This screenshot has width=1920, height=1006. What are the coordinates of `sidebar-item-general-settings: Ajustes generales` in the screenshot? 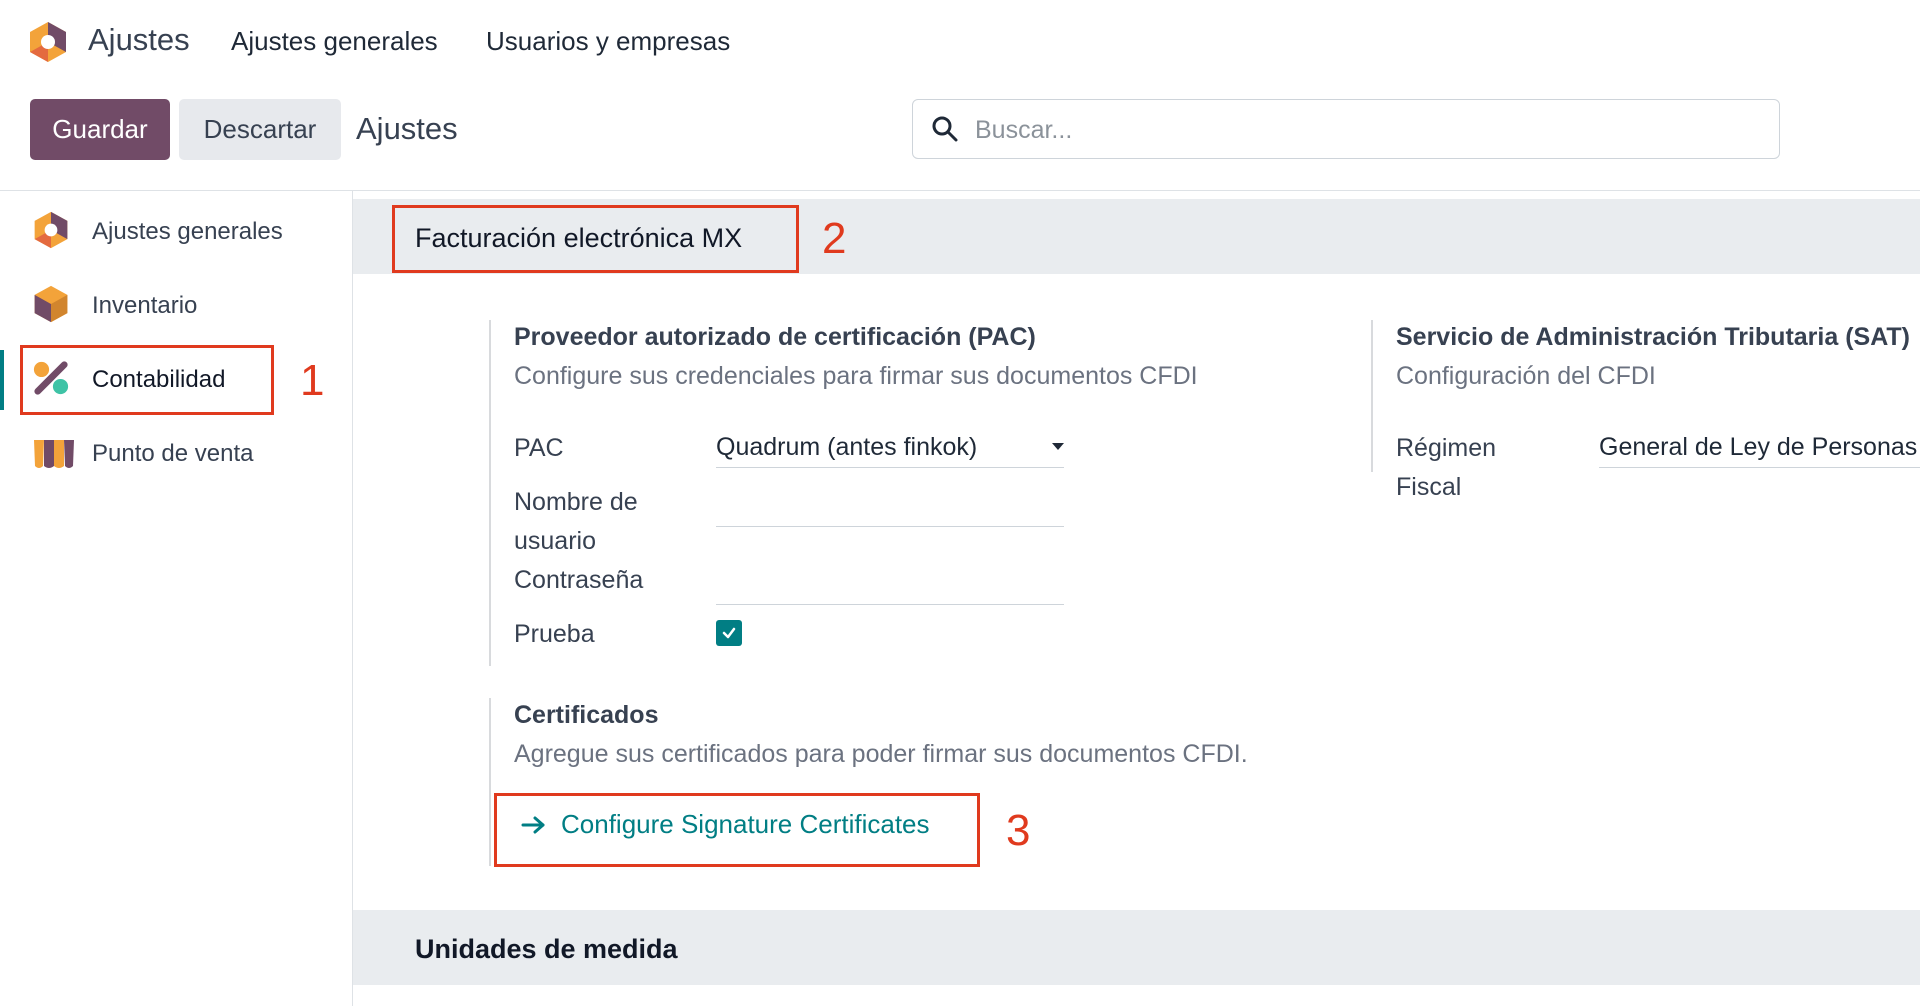 It's located at (176, 231).